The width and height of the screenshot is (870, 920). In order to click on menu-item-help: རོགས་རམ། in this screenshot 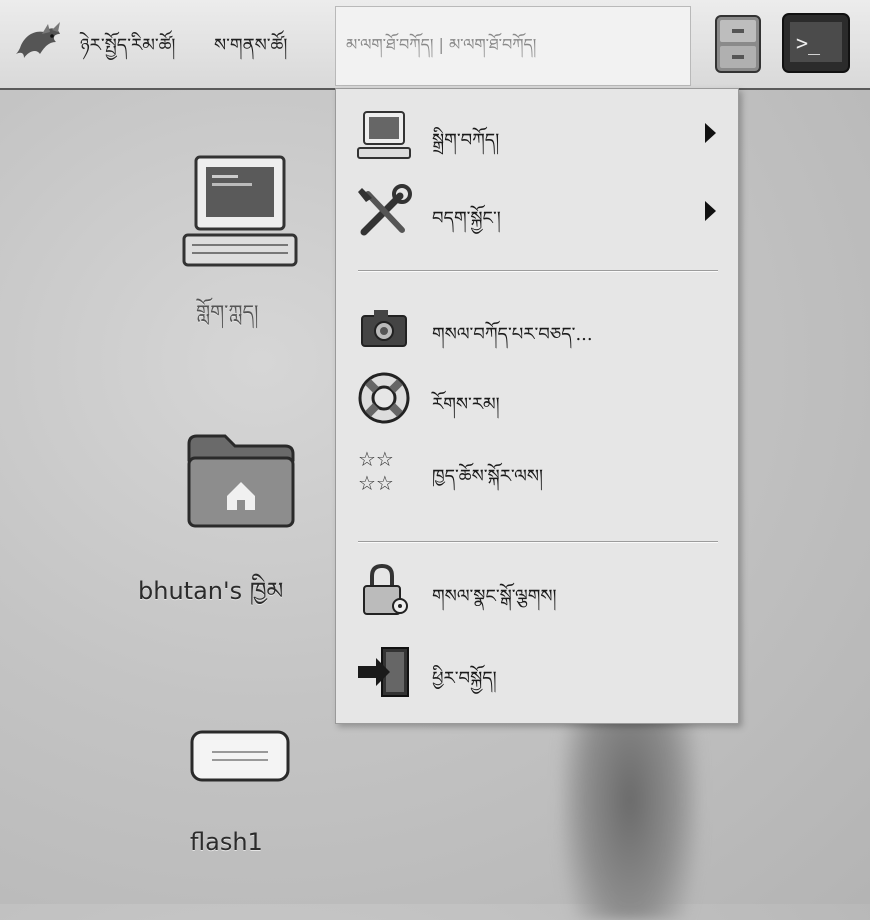, I will do `click(537, 398)`.